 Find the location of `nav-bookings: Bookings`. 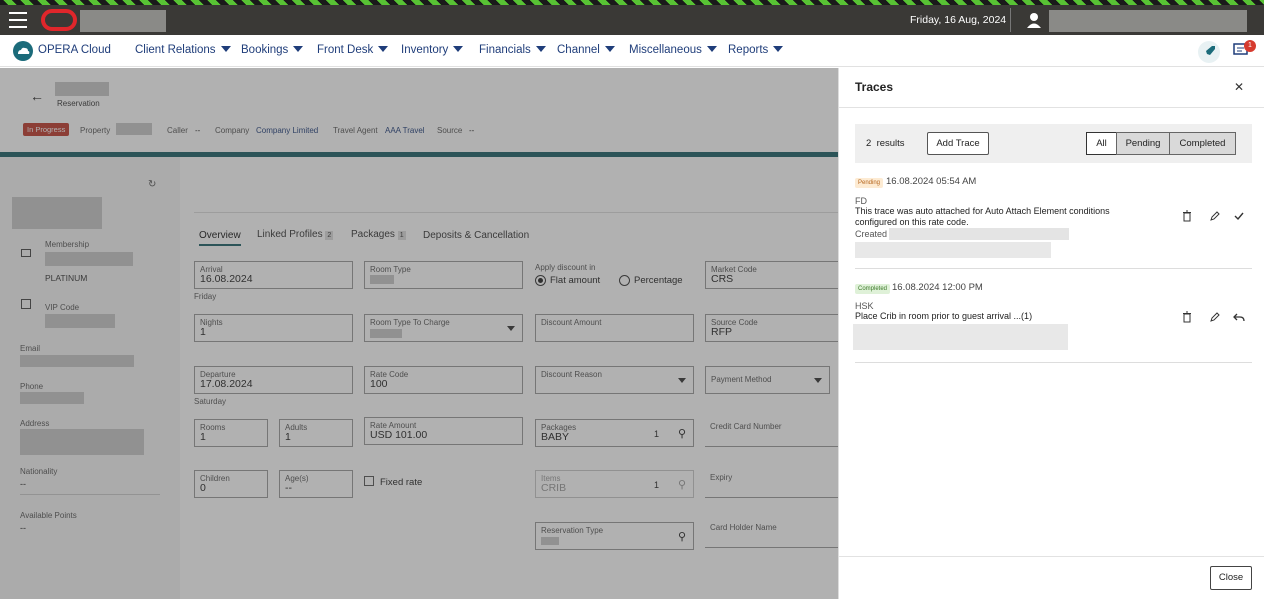

nav-bookings: Bookings is located at coordinates (272, 50).